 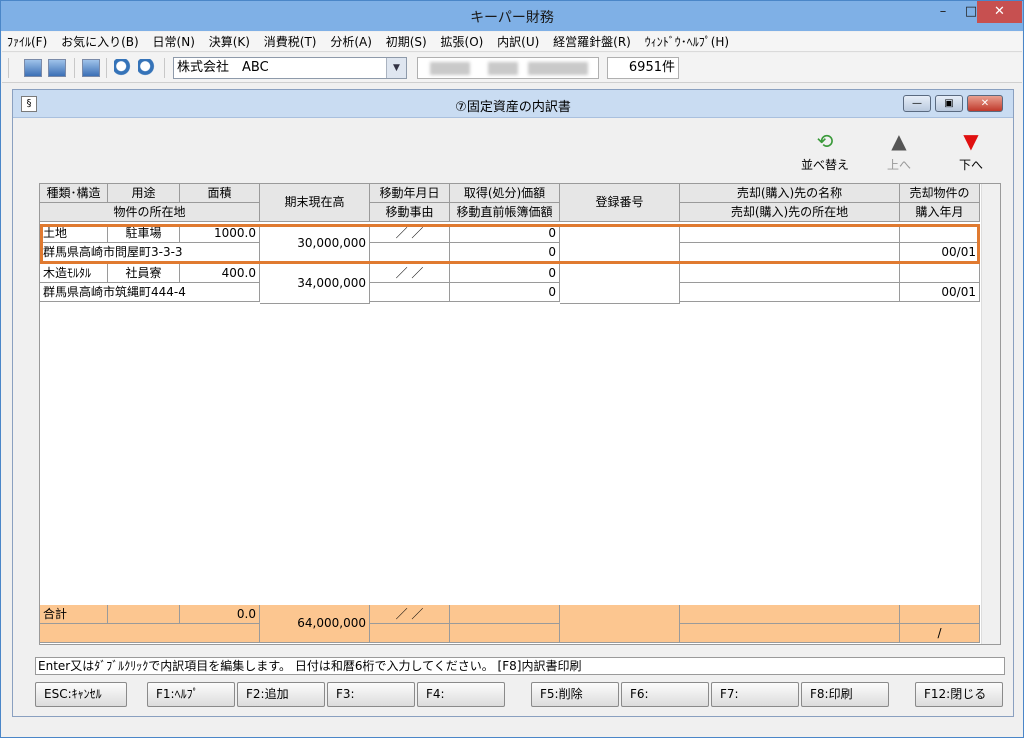 What do you see at coordinates (229, 42) in the screenshot?
I see `menu-closing: 決算(K)` at bounding box center [229, 42].